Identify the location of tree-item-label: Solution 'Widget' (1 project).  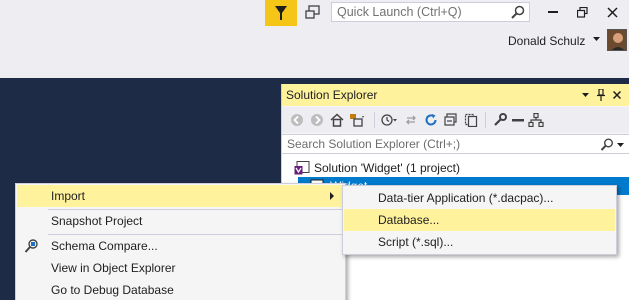
(387, 168).